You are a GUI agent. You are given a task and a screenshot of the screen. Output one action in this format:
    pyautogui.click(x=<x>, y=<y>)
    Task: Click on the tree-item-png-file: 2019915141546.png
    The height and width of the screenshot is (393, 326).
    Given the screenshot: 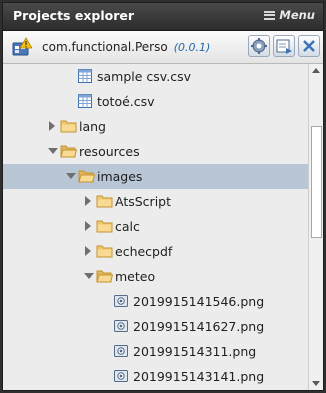 What is the action you would take?
    pyautogui.click(x=155, y=301)
    